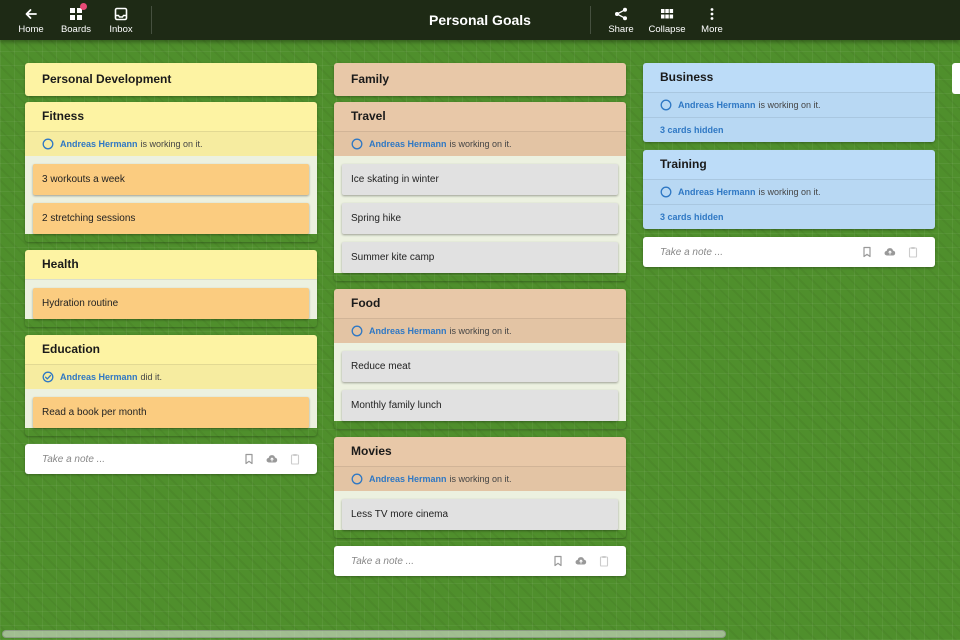  I want to click on inbox-button: Inbox, so click(121, 20).